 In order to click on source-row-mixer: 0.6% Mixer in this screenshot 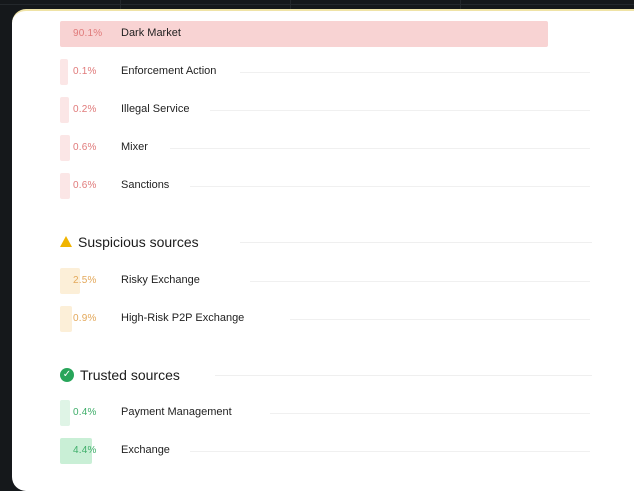, I will do `click(325, 148)`.